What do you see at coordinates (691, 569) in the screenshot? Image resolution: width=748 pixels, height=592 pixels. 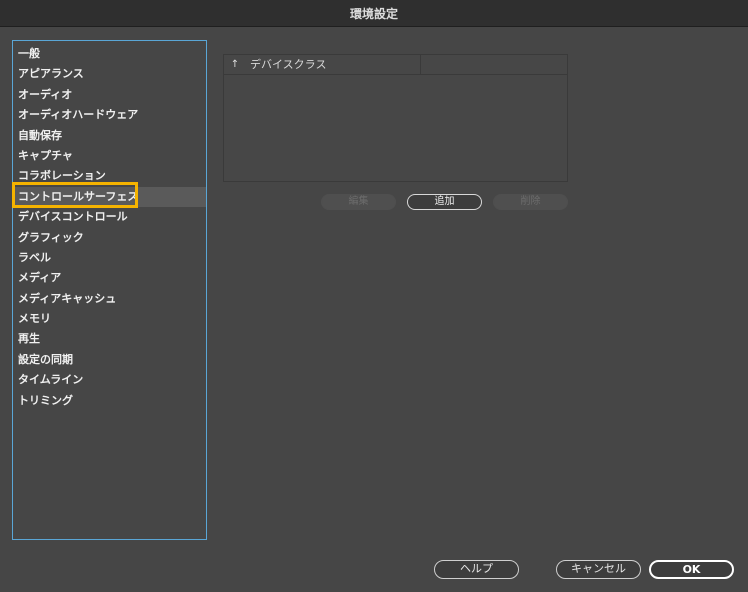 I see `ok-button: OK` at bounding box center [691, 569].